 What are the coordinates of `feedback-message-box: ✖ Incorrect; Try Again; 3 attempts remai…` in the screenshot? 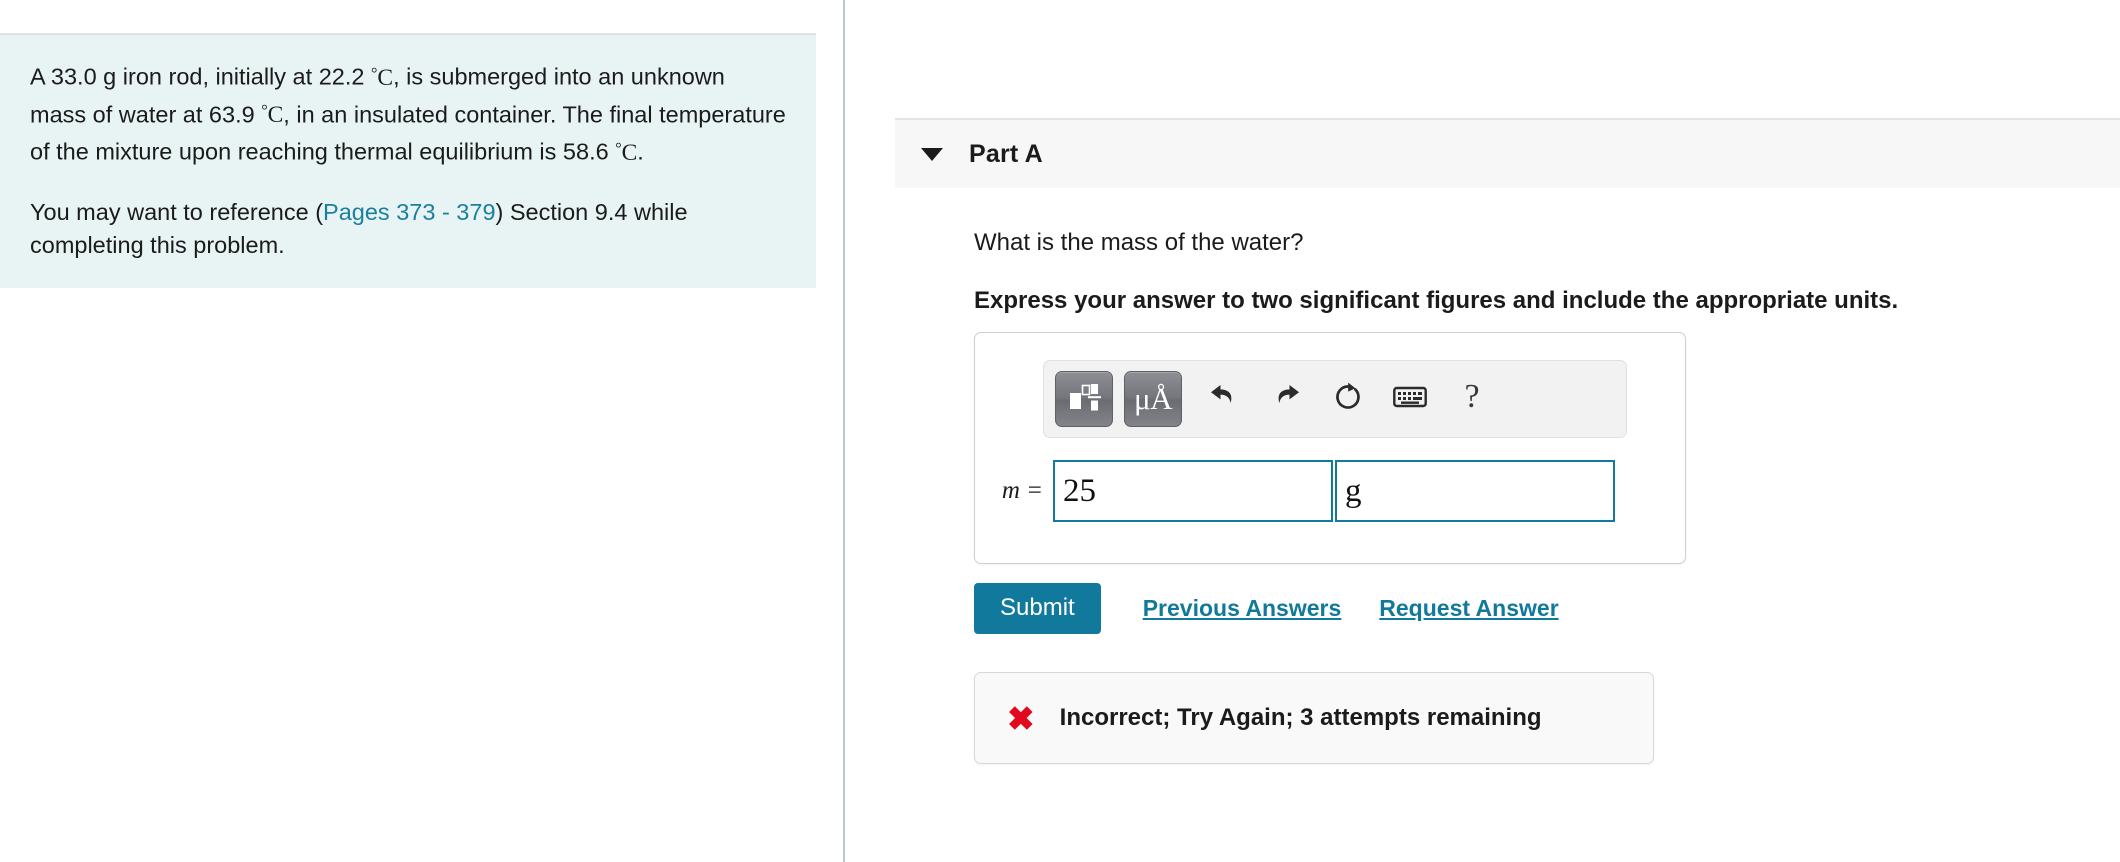 It's located at (1314, 718).